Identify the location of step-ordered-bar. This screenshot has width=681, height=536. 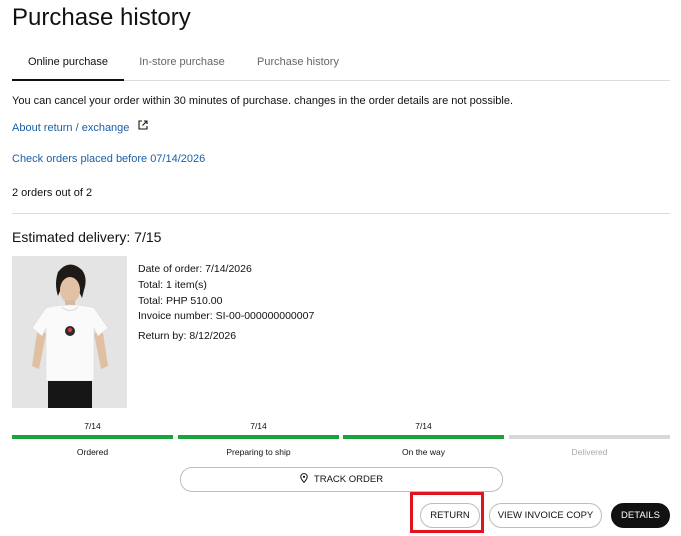
(92, 437).